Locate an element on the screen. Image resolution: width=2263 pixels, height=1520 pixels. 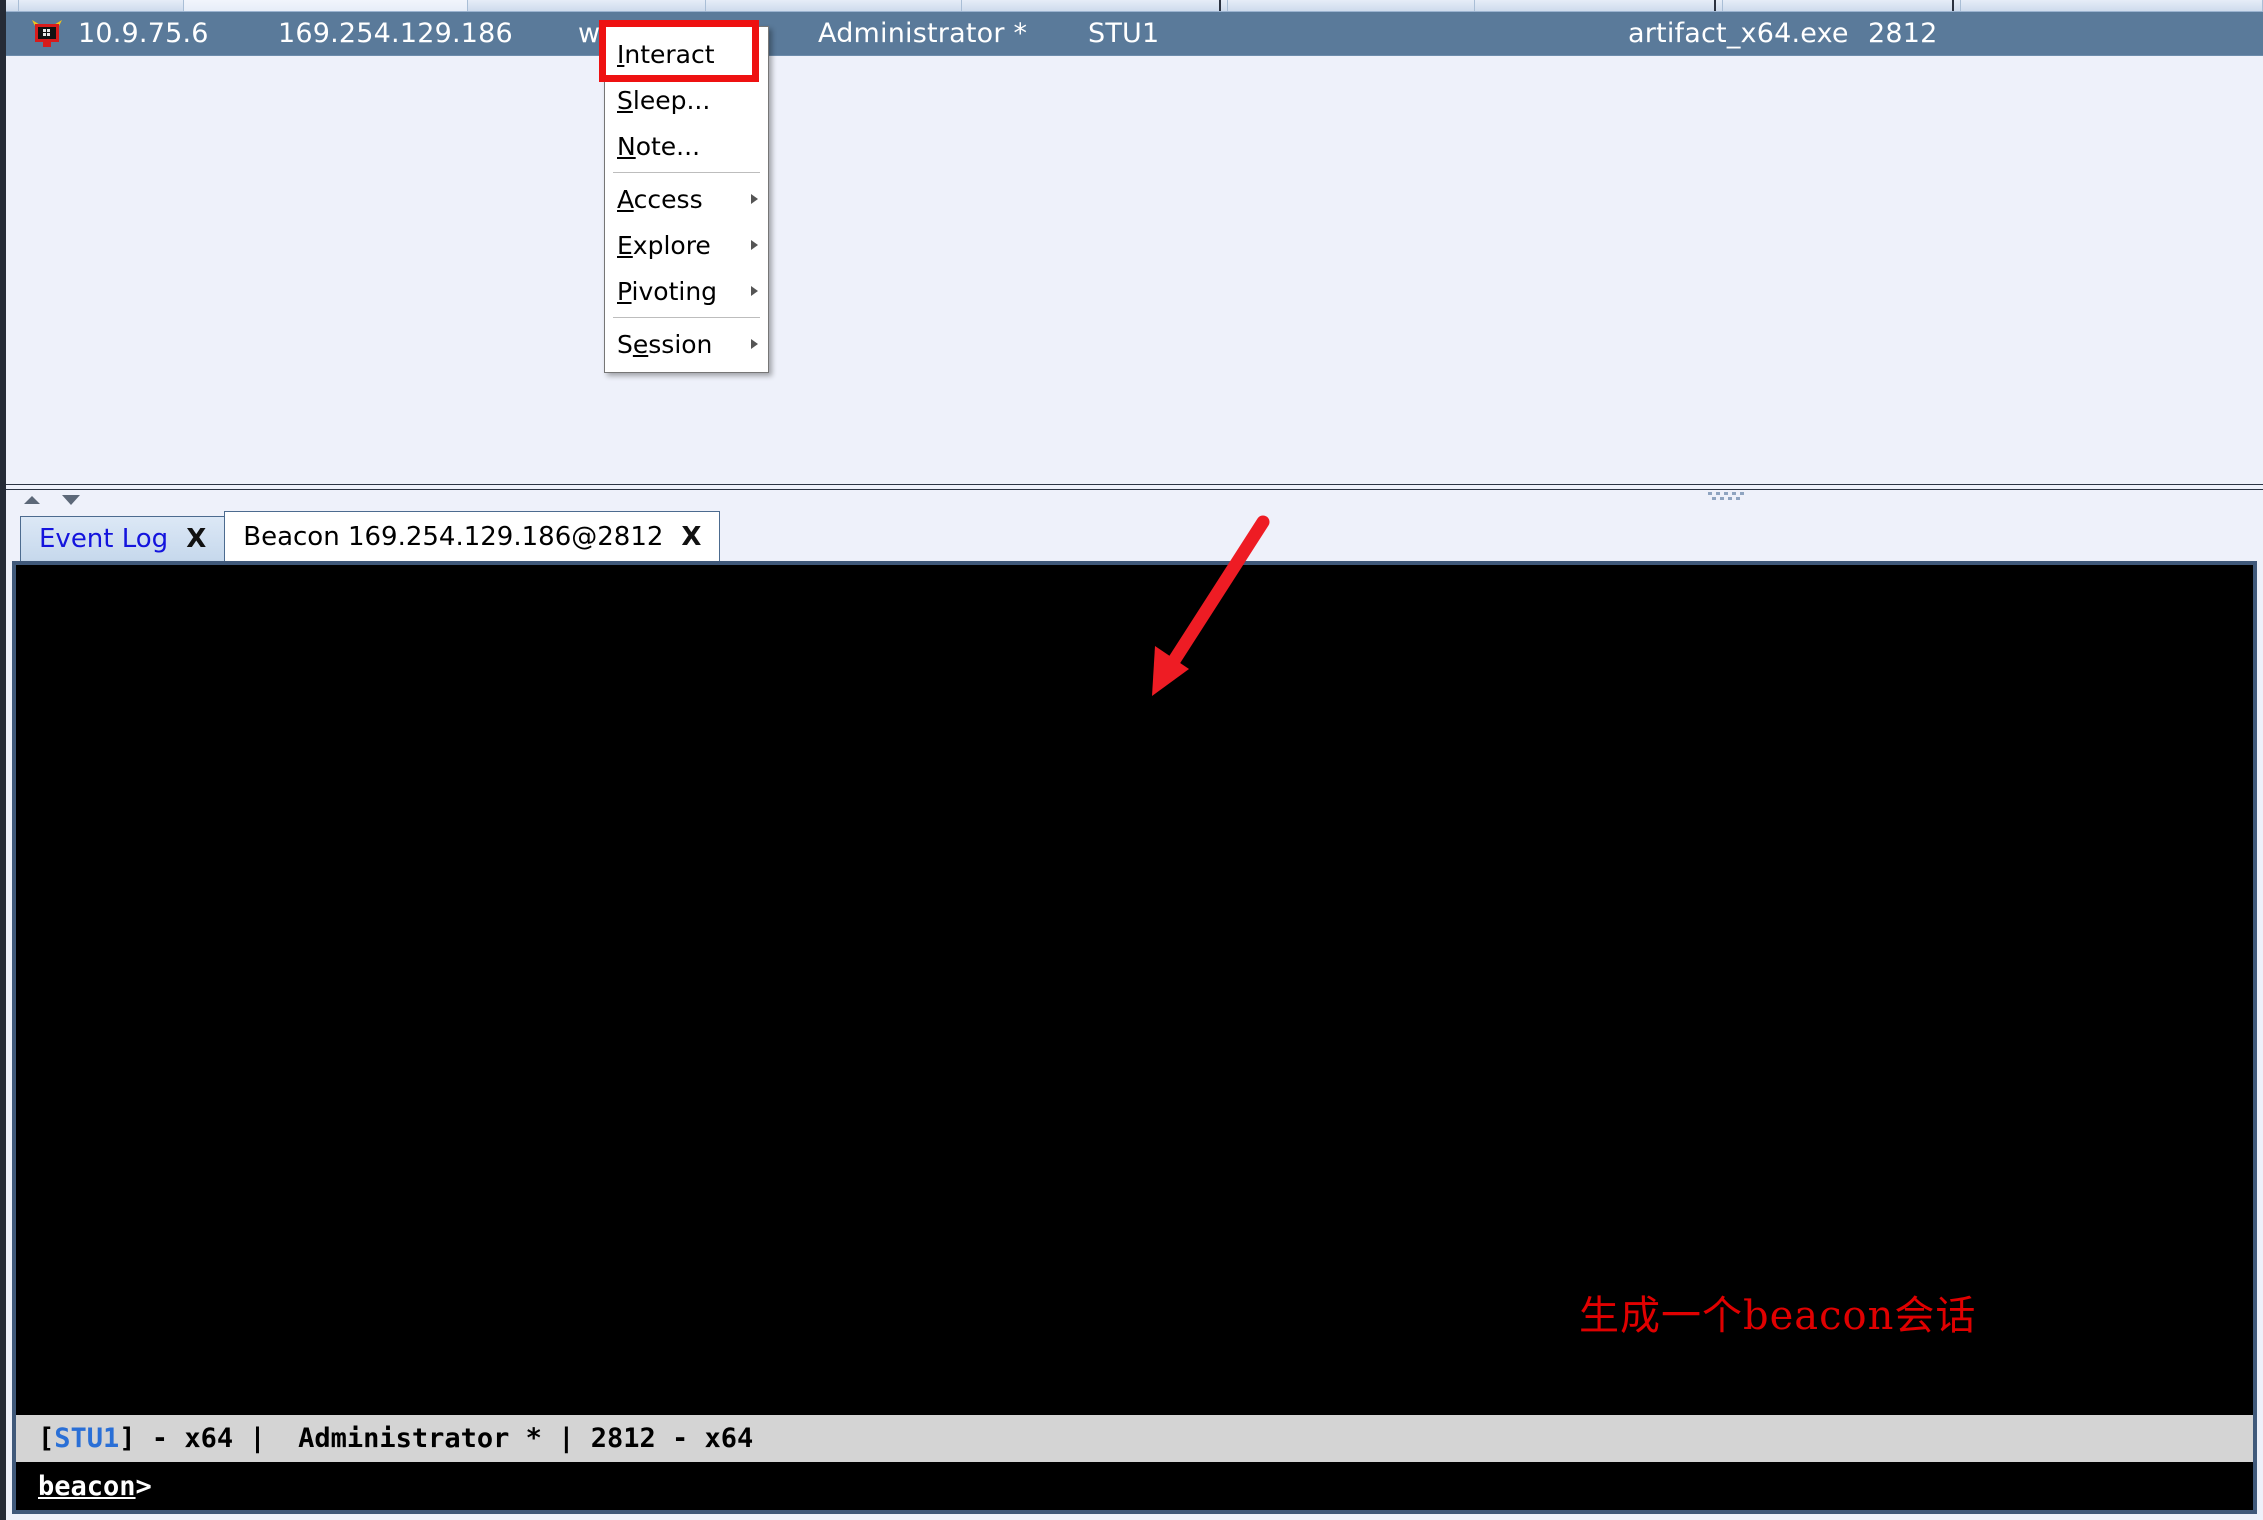
cell-computer: STU1 is located at coordinates (1124, 33).